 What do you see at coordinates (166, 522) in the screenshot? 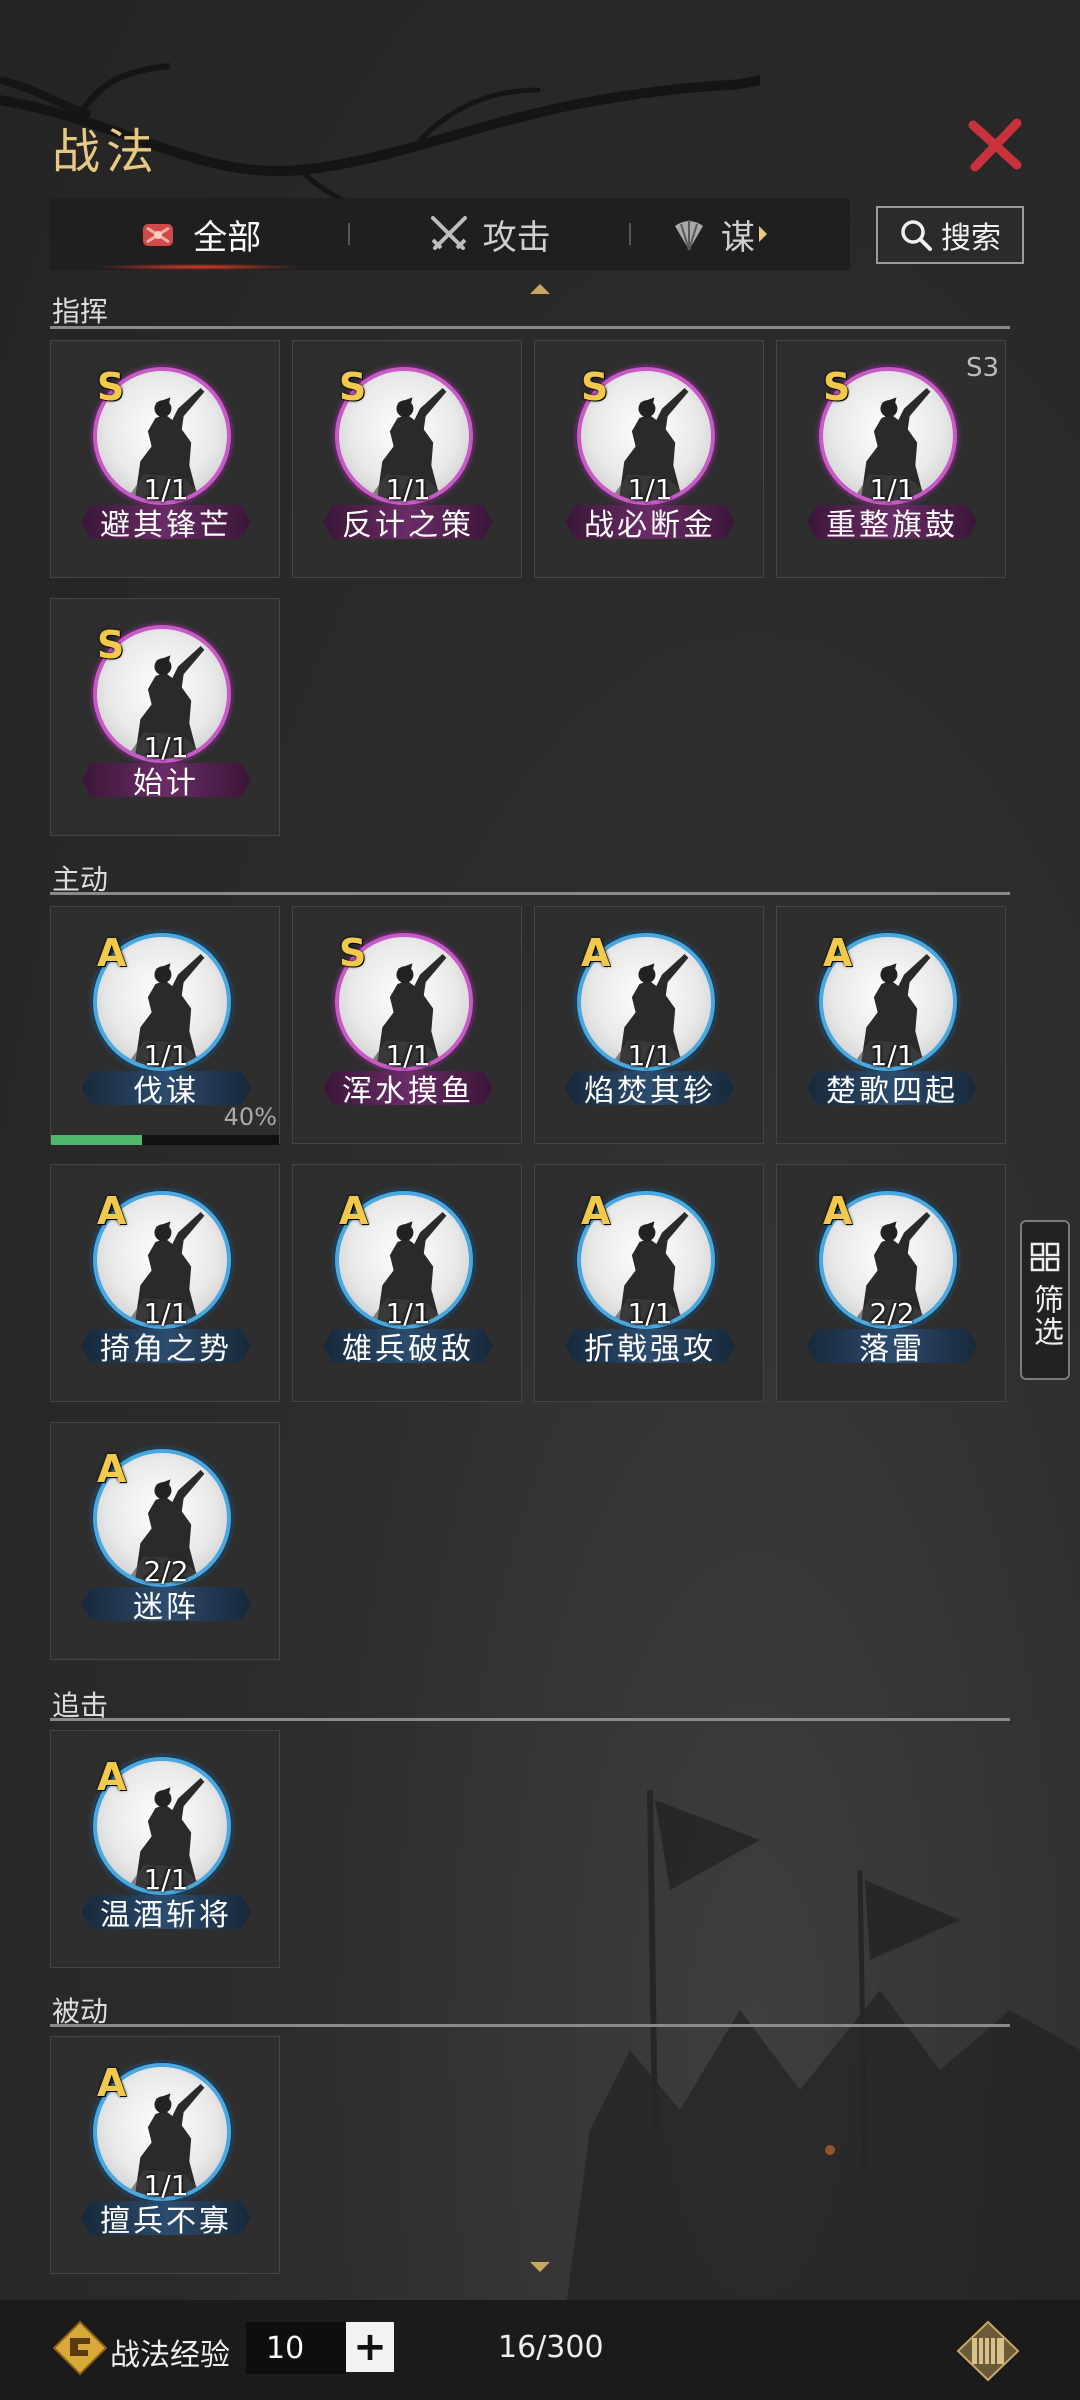
I see `skill-name: 避其锋芒` at bounding box center [166, 522].